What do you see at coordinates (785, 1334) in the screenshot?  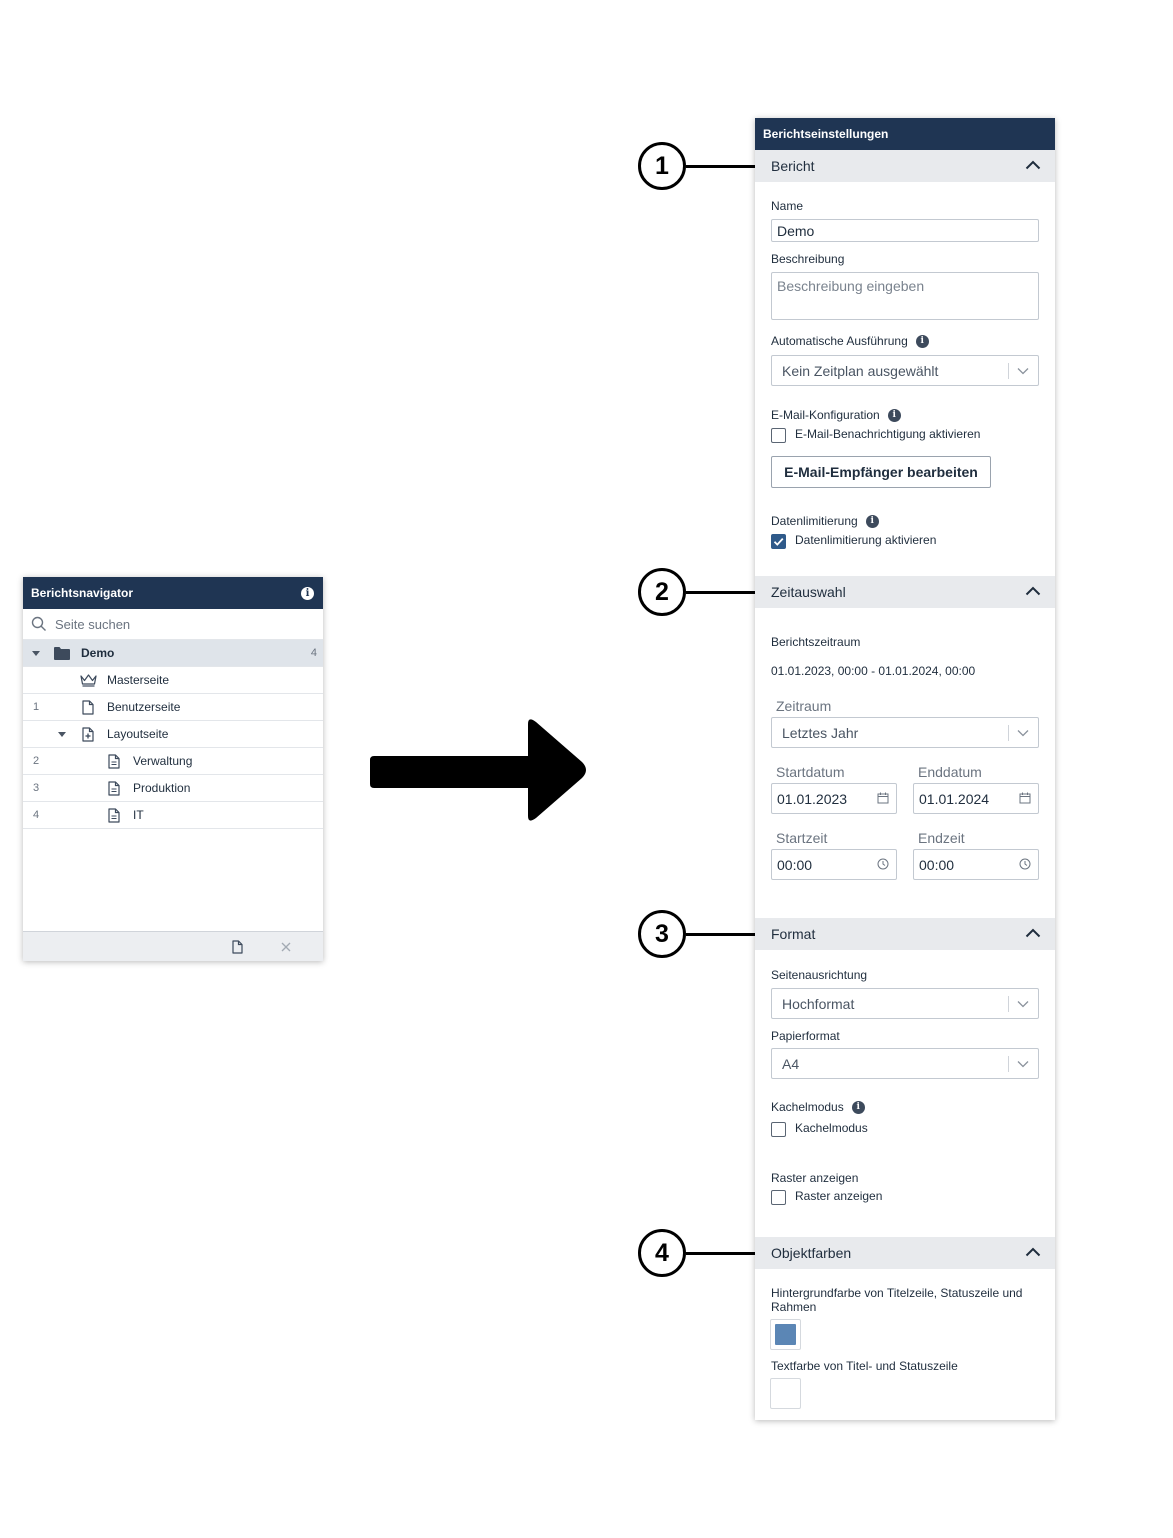 I see `background-color-picker` at bounding box center [785, 1334].